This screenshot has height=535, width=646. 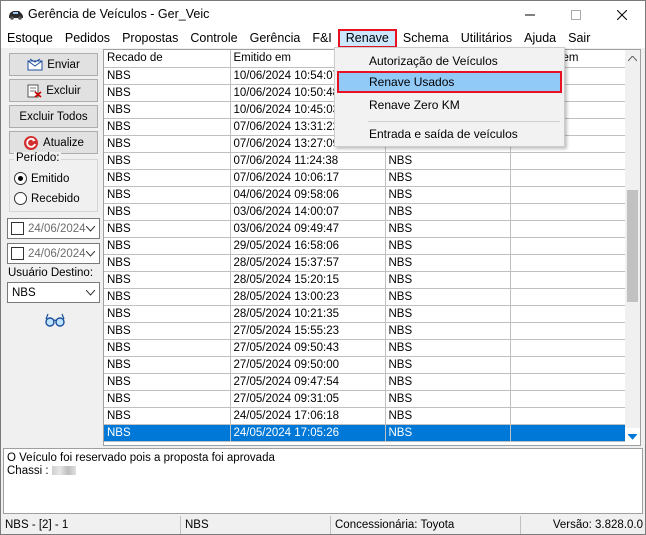 What do you see at coordinates (308, 433) in the screenshot?
I see `cell-emitido: 24/05/2024 17:05:26` at bounding box center [308, 433].